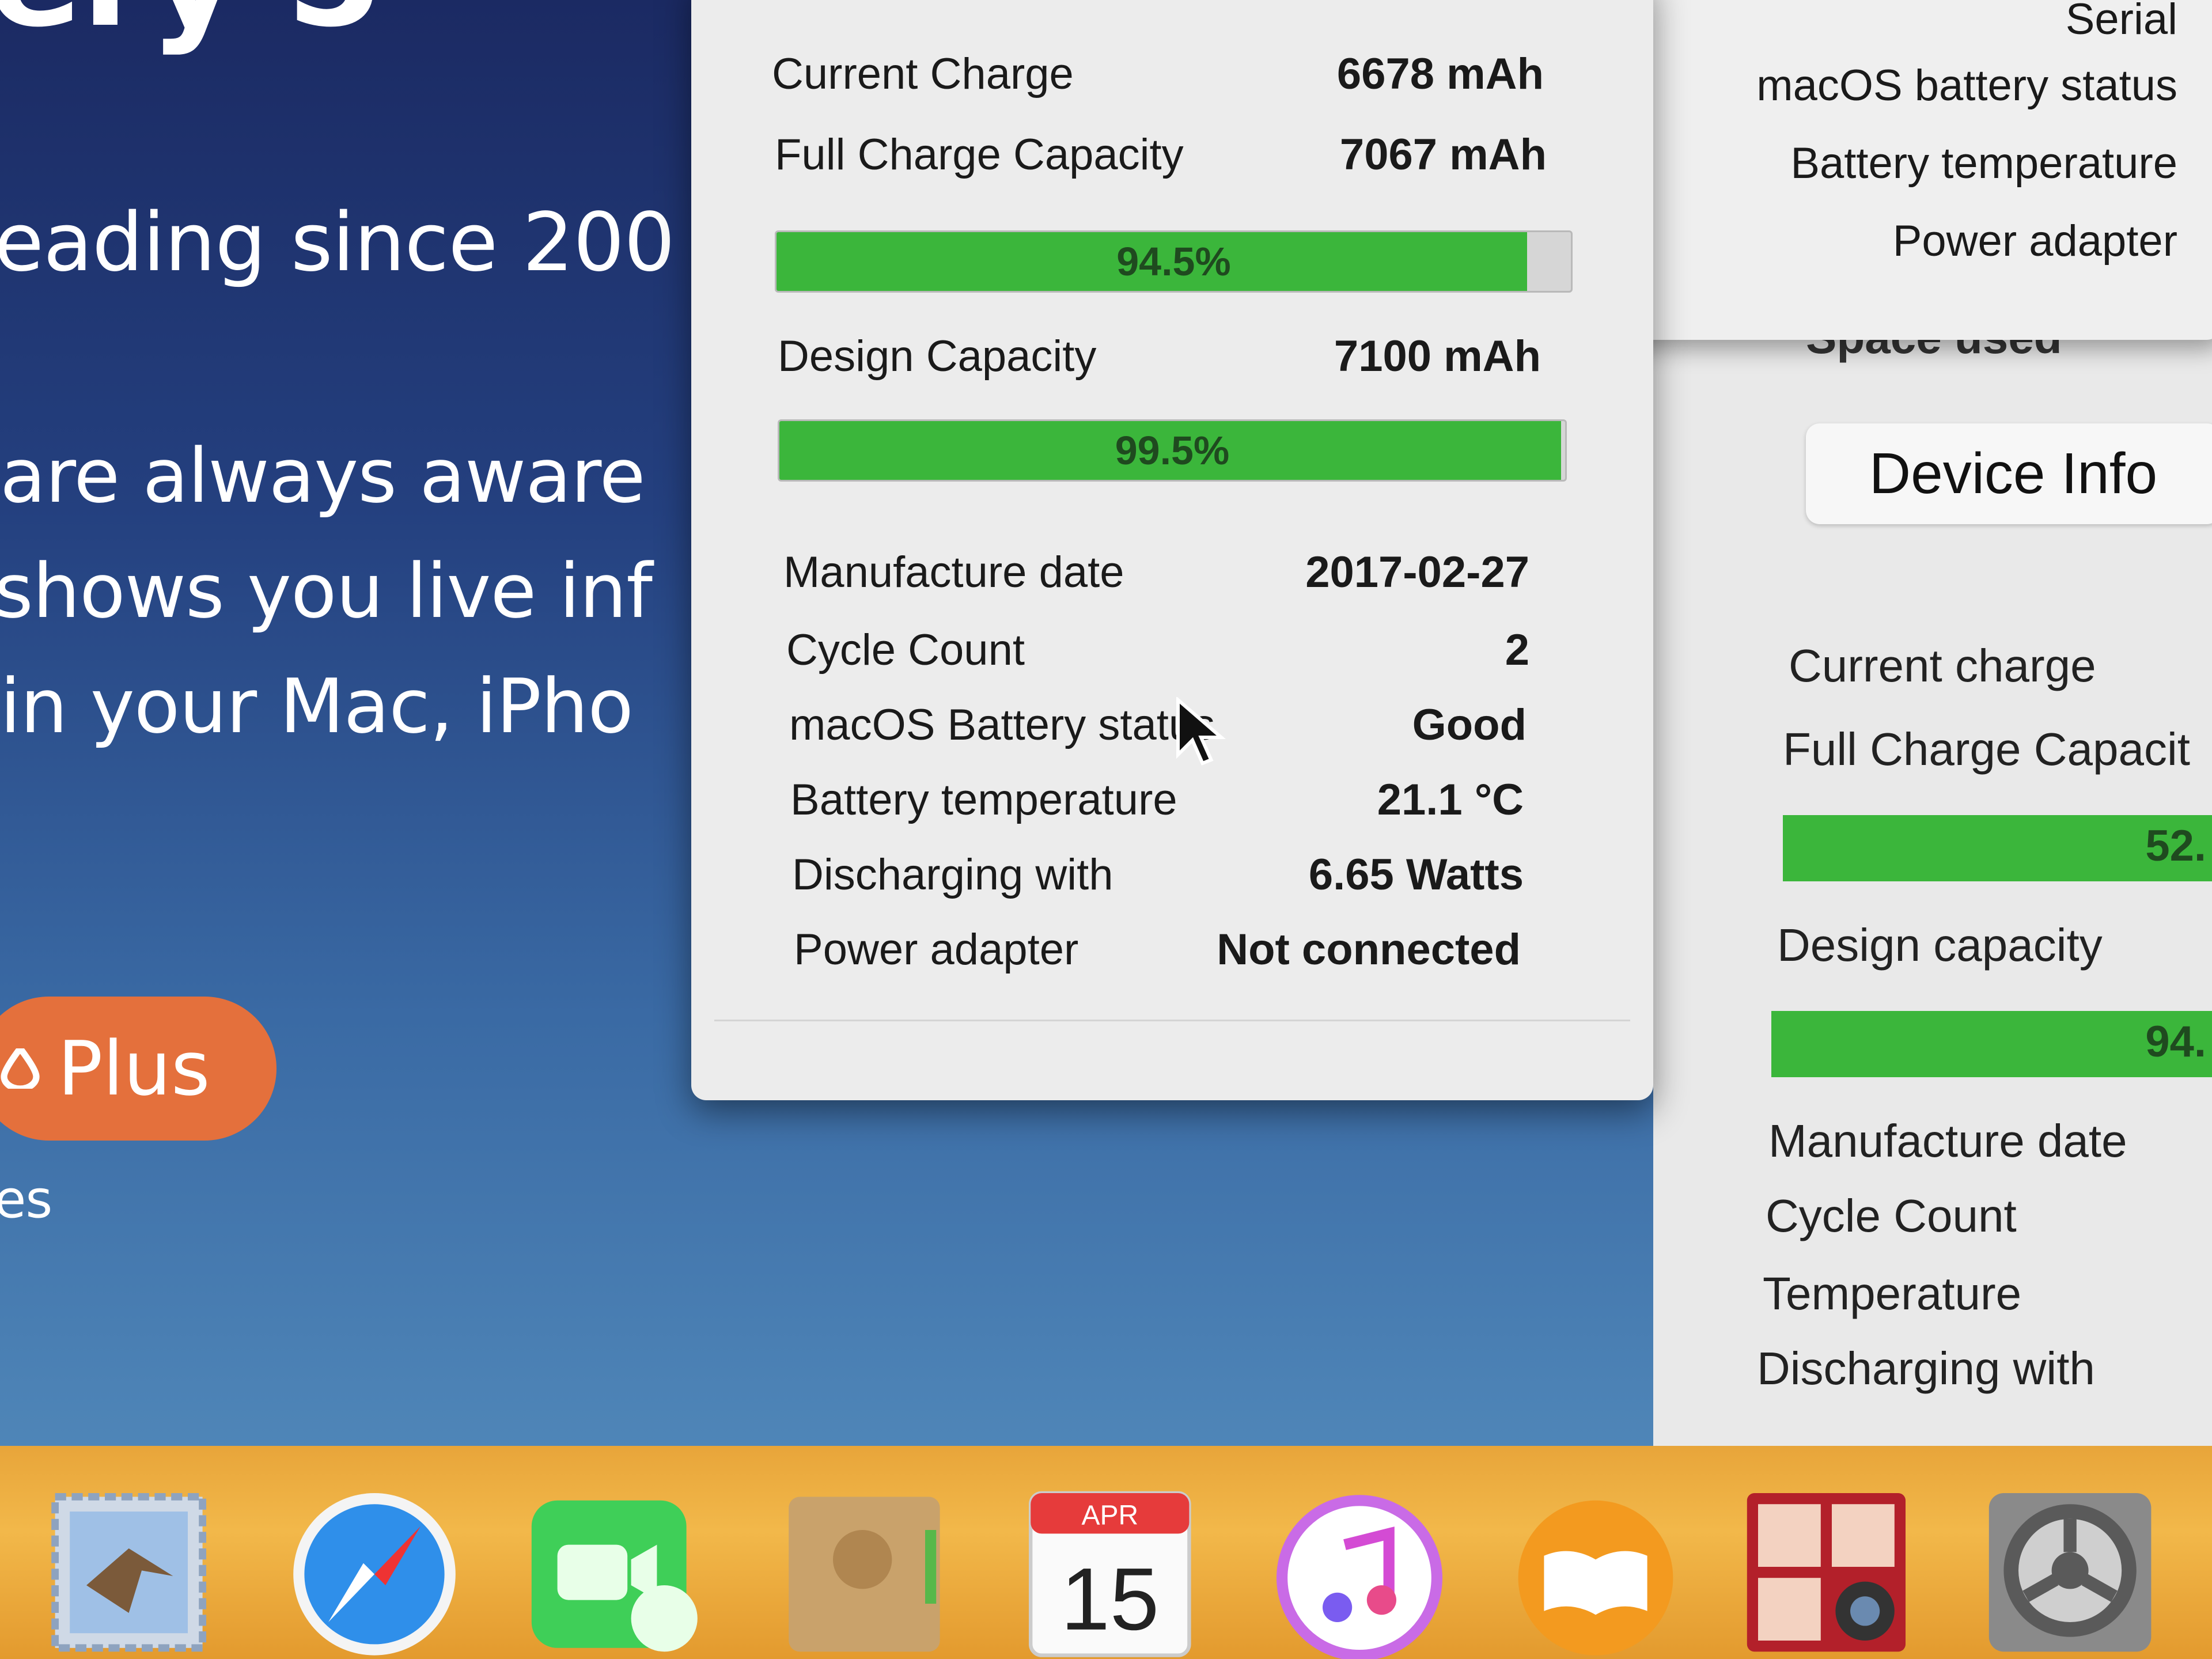 The image size is (2212, 1659). What do you see at coordinates (1595, 1567) in the screenshot?
I see `ibooks-icon` at bounding box center [1595, 1567].